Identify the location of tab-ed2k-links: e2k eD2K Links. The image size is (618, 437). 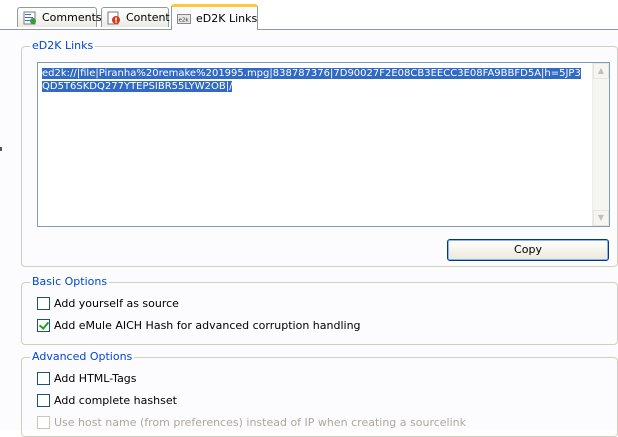
(214, 17).